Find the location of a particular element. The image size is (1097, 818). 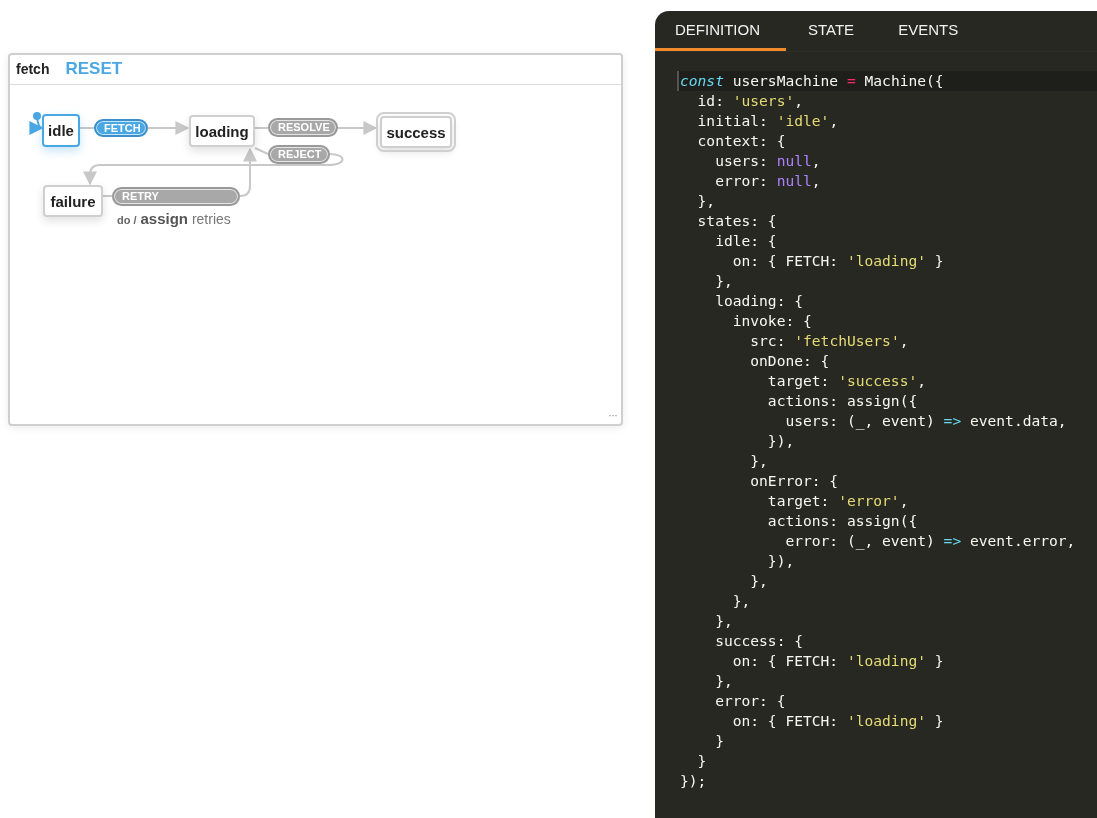

code-line: context: { is located at coordinates (741, 141).